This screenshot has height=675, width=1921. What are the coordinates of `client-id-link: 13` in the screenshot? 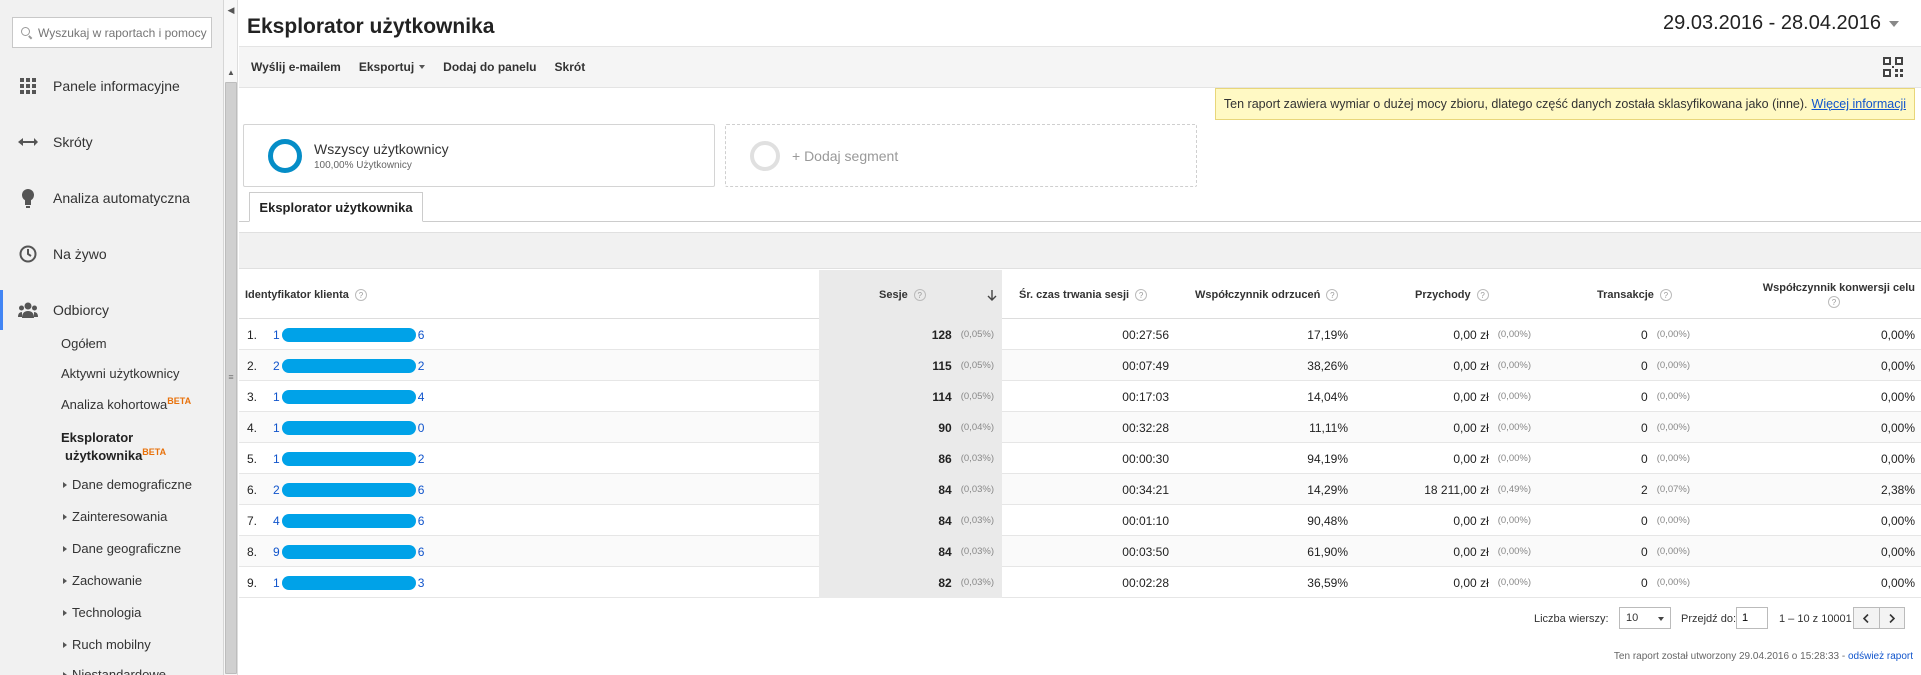 It's located at (348, 582).